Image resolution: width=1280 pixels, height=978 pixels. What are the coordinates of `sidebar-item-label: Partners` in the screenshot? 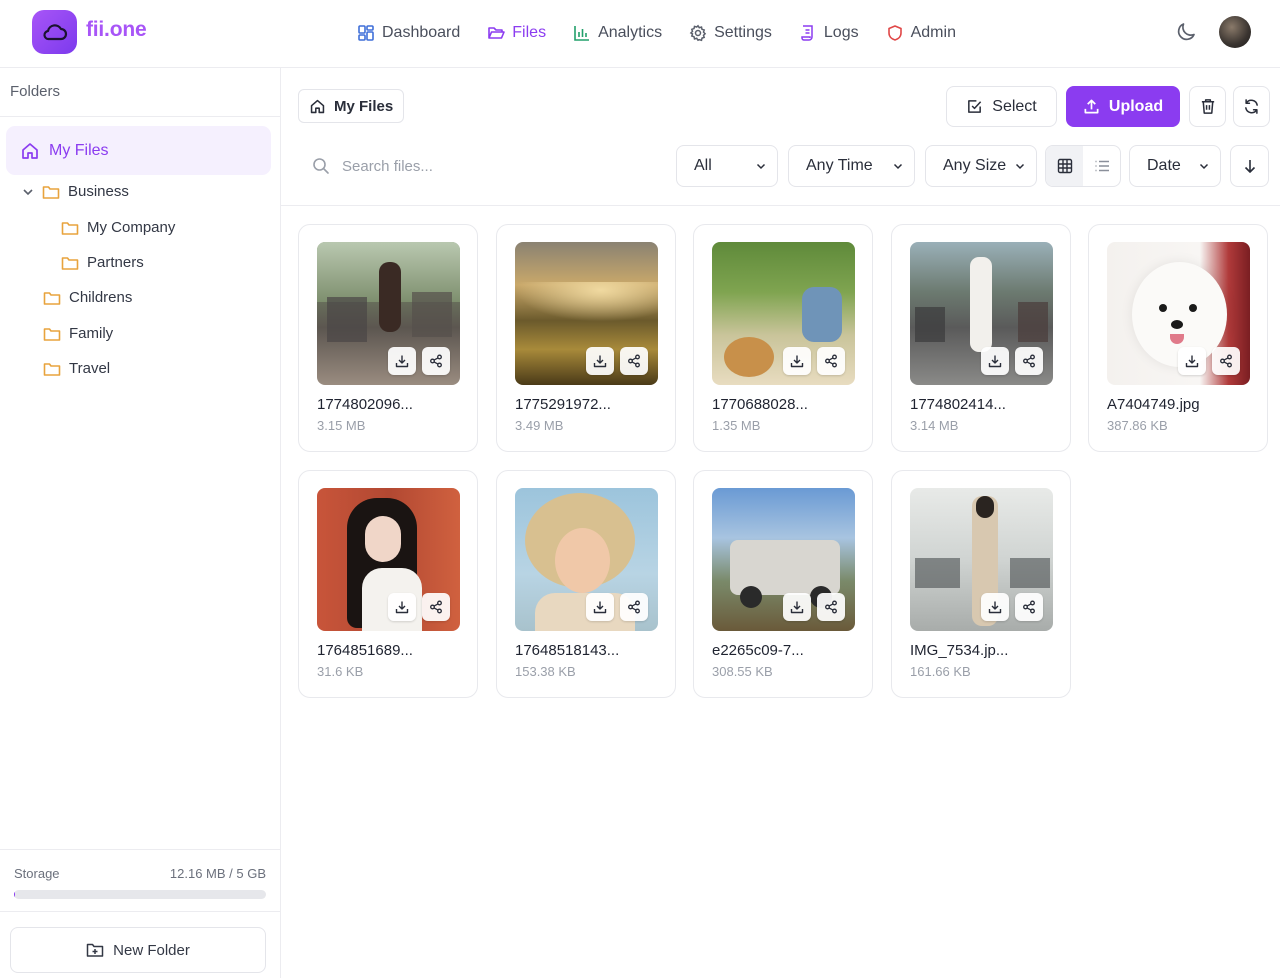 It's located at (115, 262).